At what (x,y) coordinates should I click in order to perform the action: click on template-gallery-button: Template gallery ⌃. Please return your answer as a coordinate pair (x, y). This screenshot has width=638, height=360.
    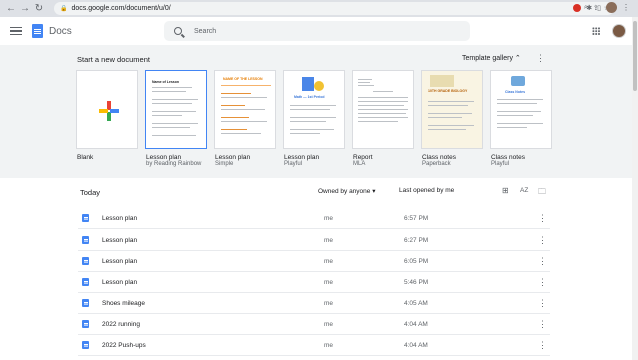
    Looking at the image, I should click on (491, 58).